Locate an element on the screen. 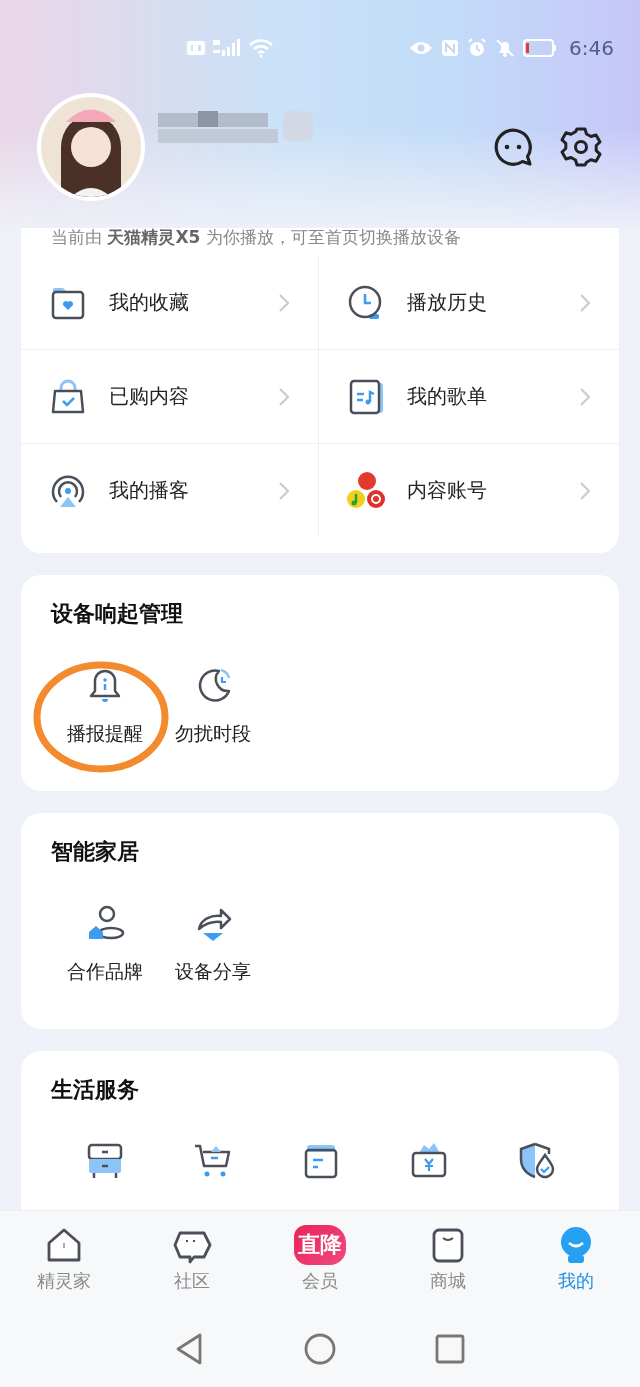 The width and height of the screenshot is (640, 1387). hd-icon is located at coordinates (196, 48).